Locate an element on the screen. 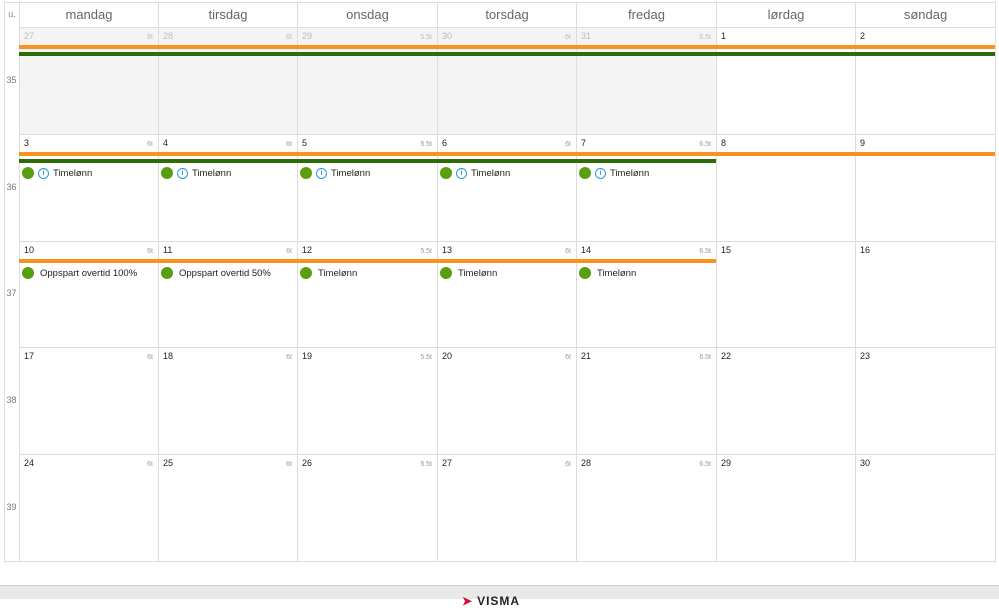 Image resolution: width=999 pixels, height=608 pixels. day-header-1: tirsdag is located at coordinates (227, 14).